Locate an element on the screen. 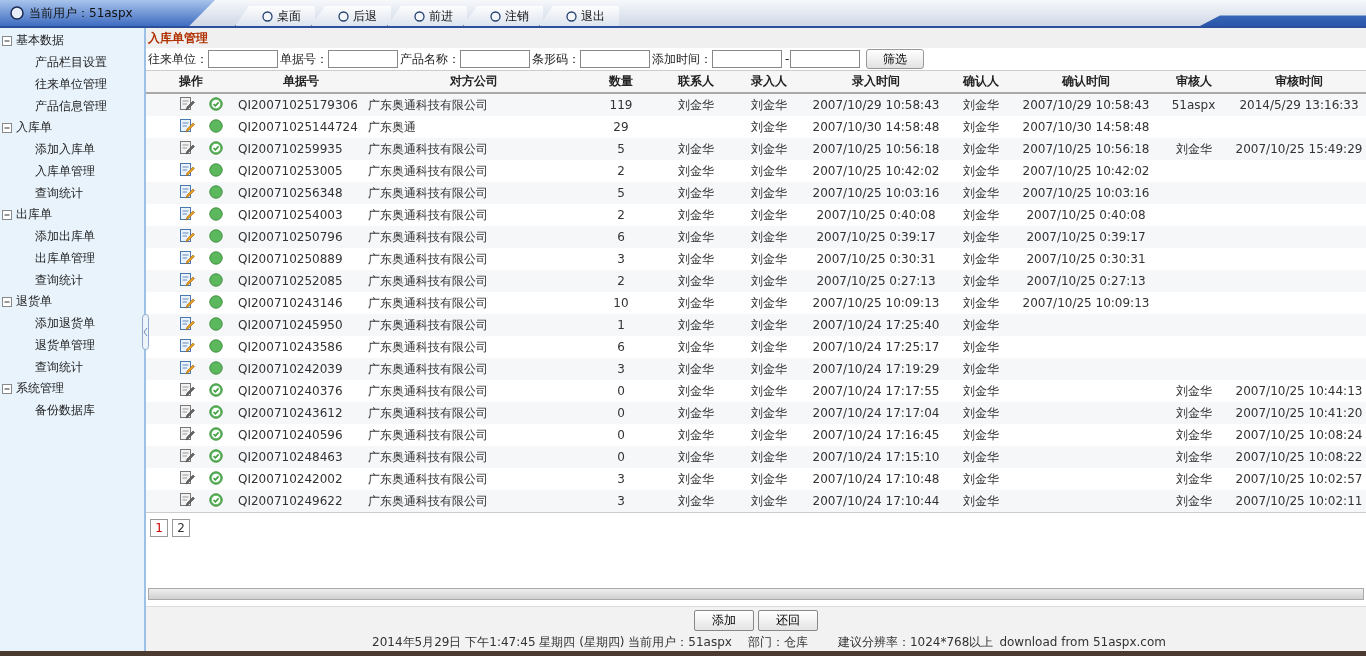 The height and width of the screenshot is (656, 1366). table-cell: QI200710243146 is located at coordinates (290, 303).